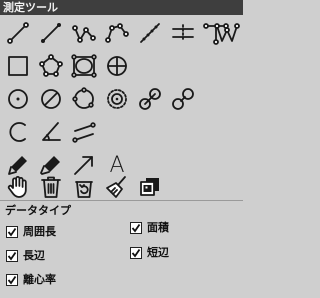 This screenshot has width=320, height=298. I want to click on polygon-tool-icon, so click(51, 66).